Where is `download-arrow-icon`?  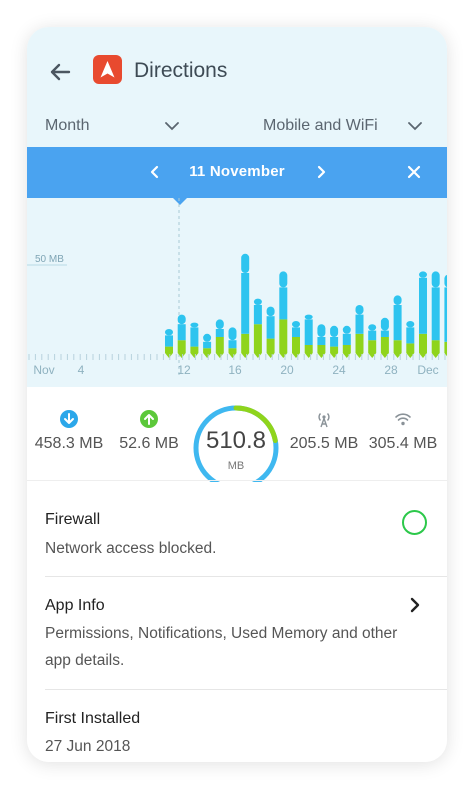 download-arrow-icon is located at coordinates (69, 419).